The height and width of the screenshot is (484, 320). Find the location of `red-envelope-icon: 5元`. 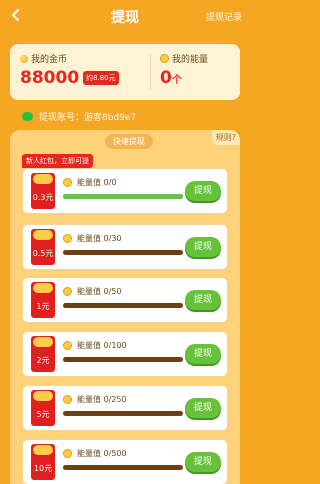

red-envelope-icon: 5元 is located at coordinates (43, 408).